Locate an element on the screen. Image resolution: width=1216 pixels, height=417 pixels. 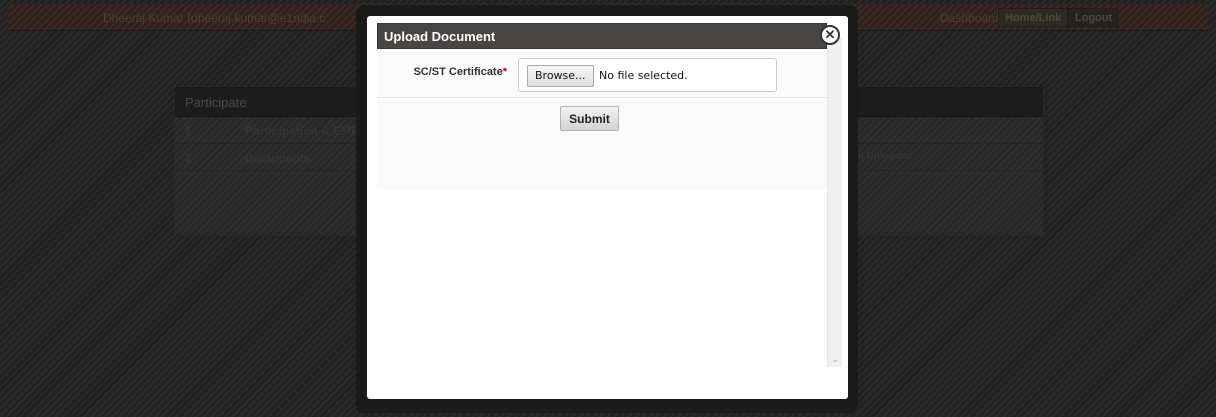
certificate-file-input: Browse... No file selected. is located at coordinates (647, 75).